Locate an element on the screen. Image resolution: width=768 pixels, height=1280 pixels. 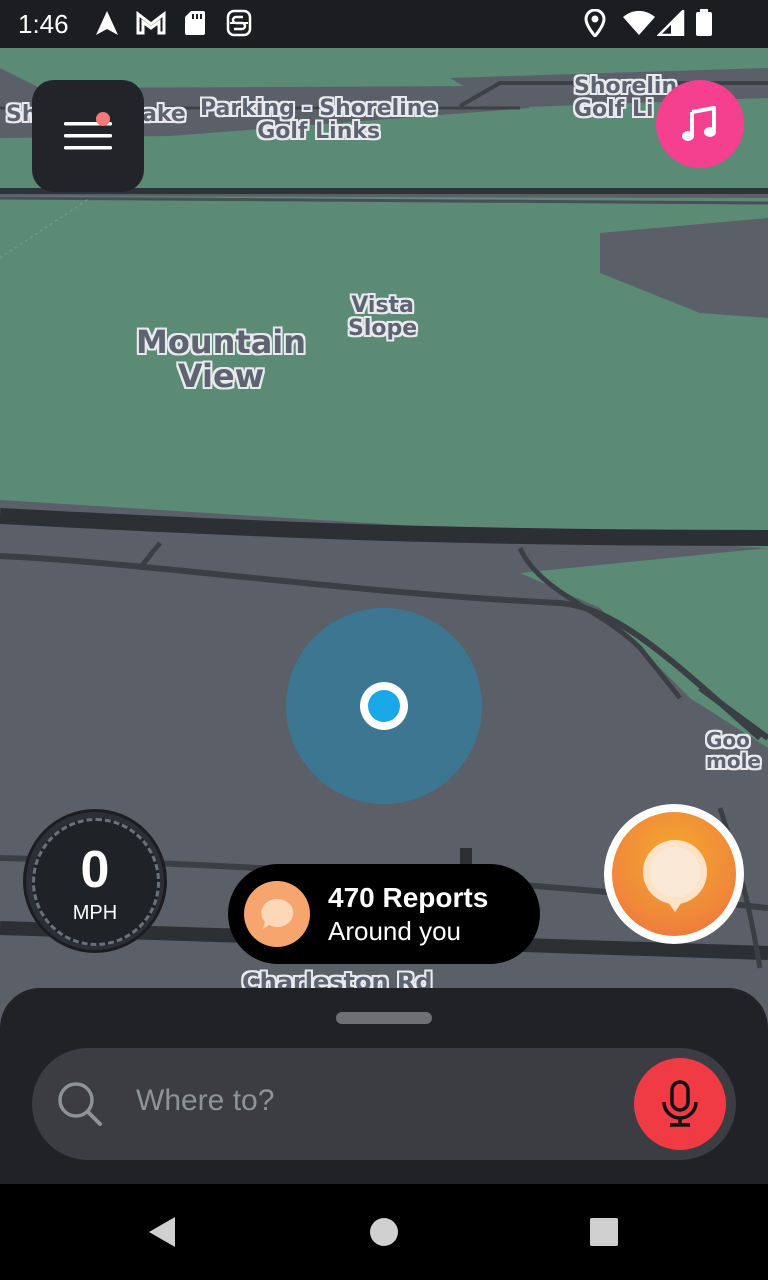
system-nav-bar is located at coordinates (384, 1232).